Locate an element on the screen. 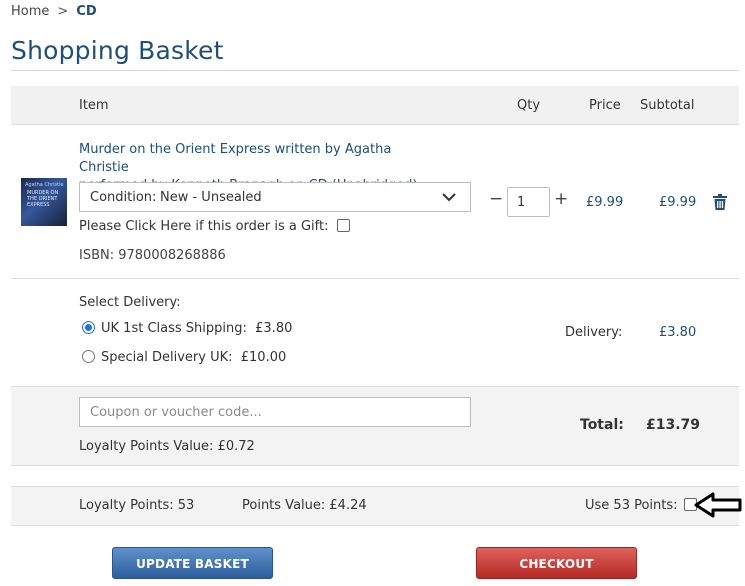  qty-increase-button: + is located at coordinates (561, 199).